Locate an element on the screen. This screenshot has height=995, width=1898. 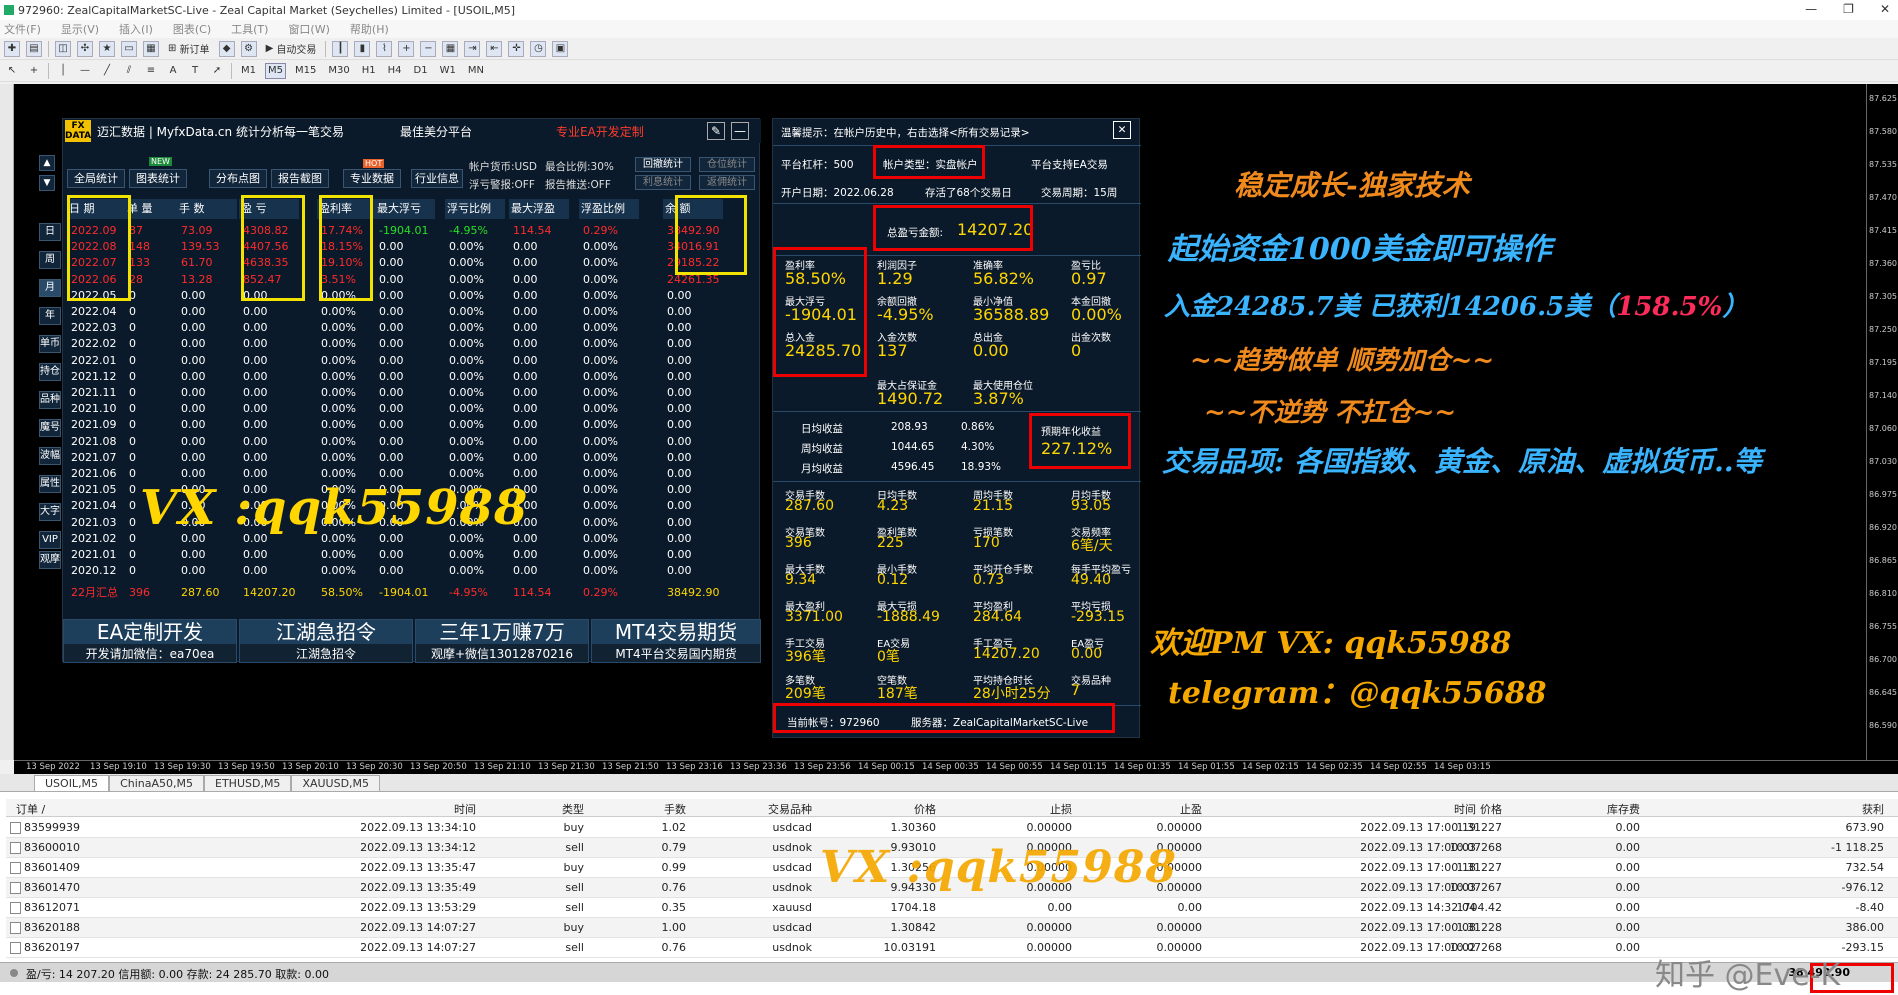
side-tab-magic: 魔号 is located at coordinates (50, 428).